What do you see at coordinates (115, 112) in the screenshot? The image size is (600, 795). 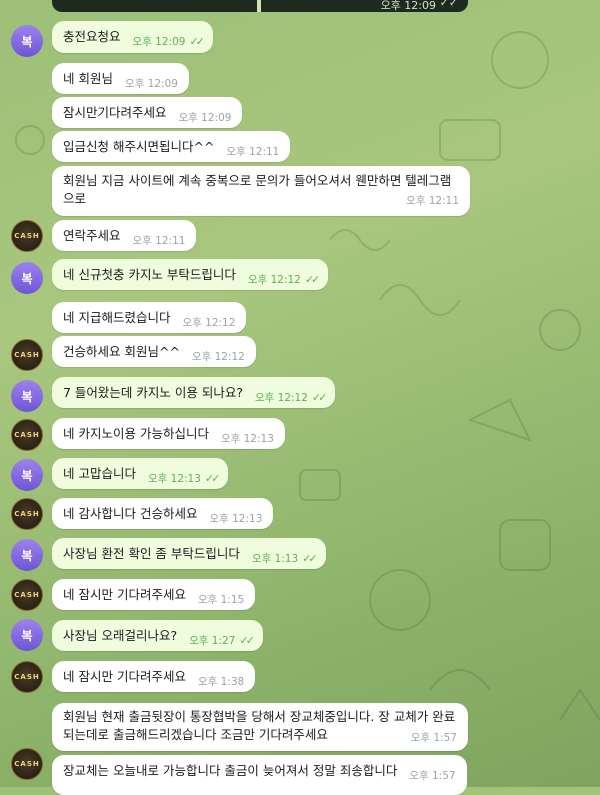 I see `message-text: 잠시만기다려주세요` at bounding box center [115, 112].